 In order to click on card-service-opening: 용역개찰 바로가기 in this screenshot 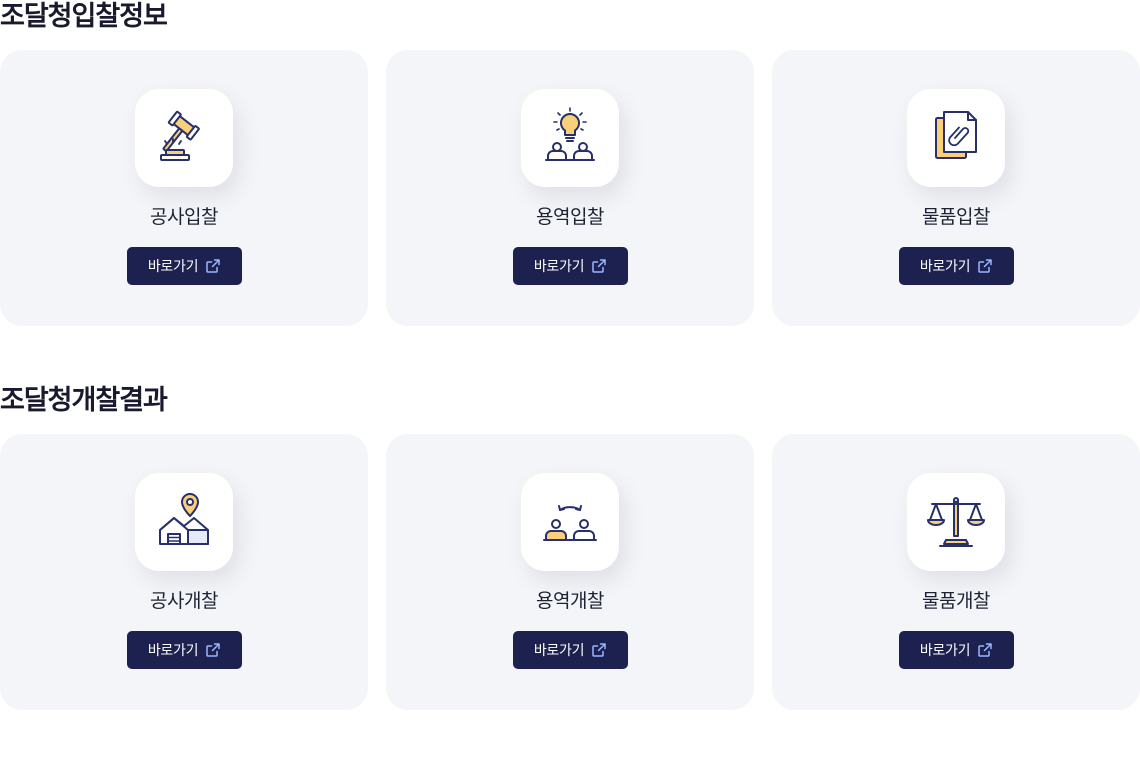, I will do `click(570, 572)`.